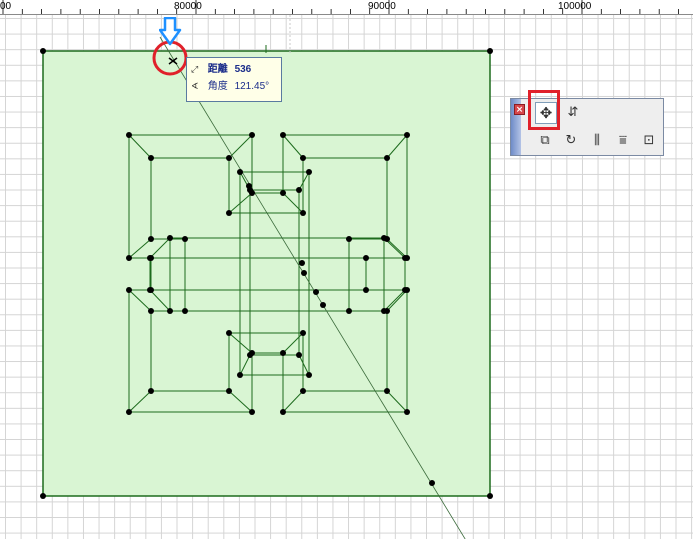 This screenshot has height=539, width=693. What do you see at coordinates (217, 69) in the screenshot?
I see `distance-label: 距離` at bounding box center [217, 69].